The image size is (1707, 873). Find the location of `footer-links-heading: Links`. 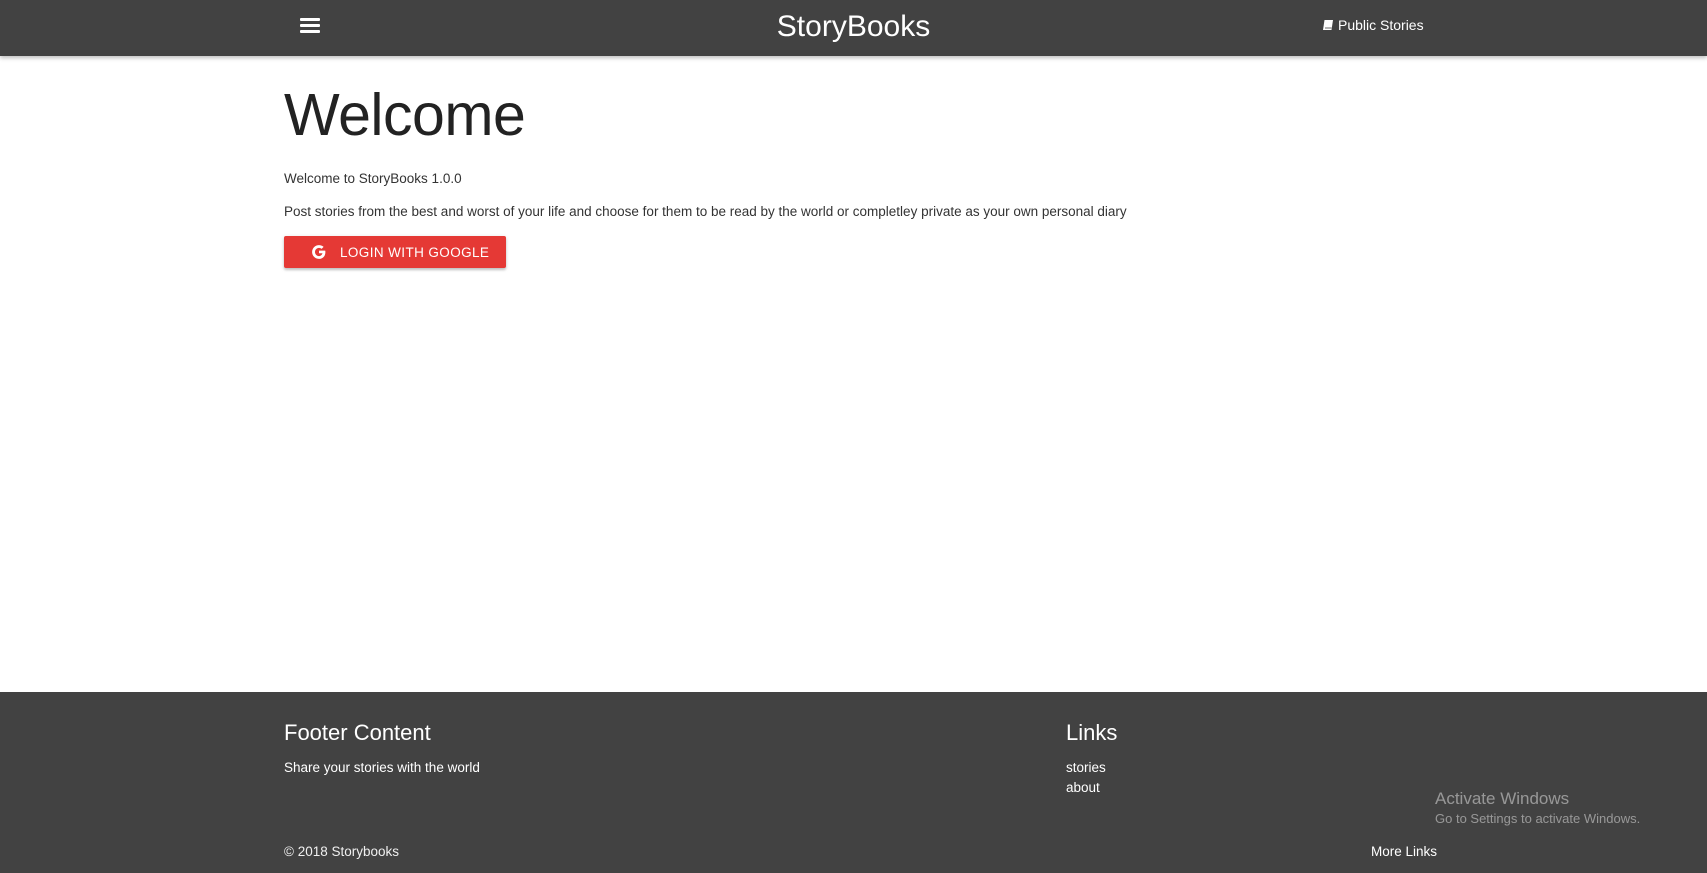

footer-links-heading: Links is located at coordinates (1092, 732).